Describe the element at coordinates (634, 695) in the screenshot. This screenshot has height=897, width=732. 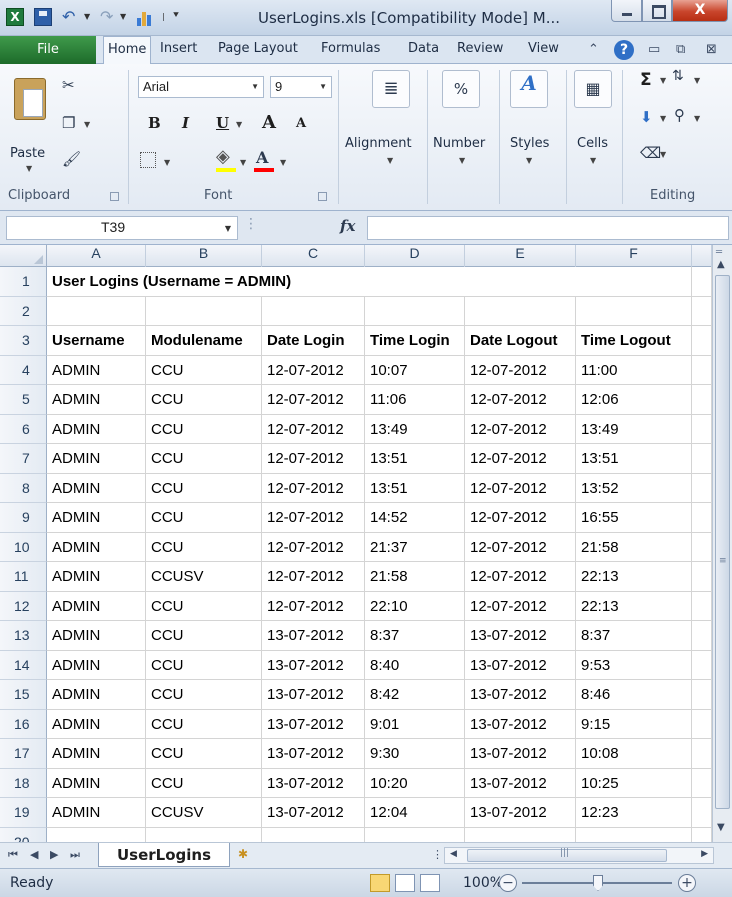
I see `cell-f15: 8:46` at that location.